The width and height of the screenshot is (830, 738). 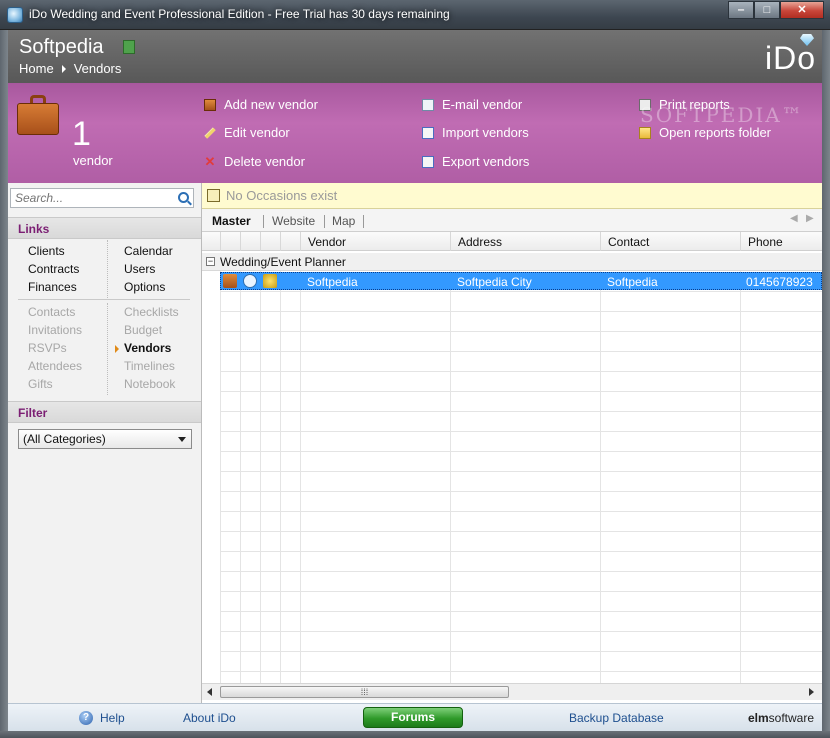 I want to click on cell-address: Softpedia City, so click(x=494, y=282).